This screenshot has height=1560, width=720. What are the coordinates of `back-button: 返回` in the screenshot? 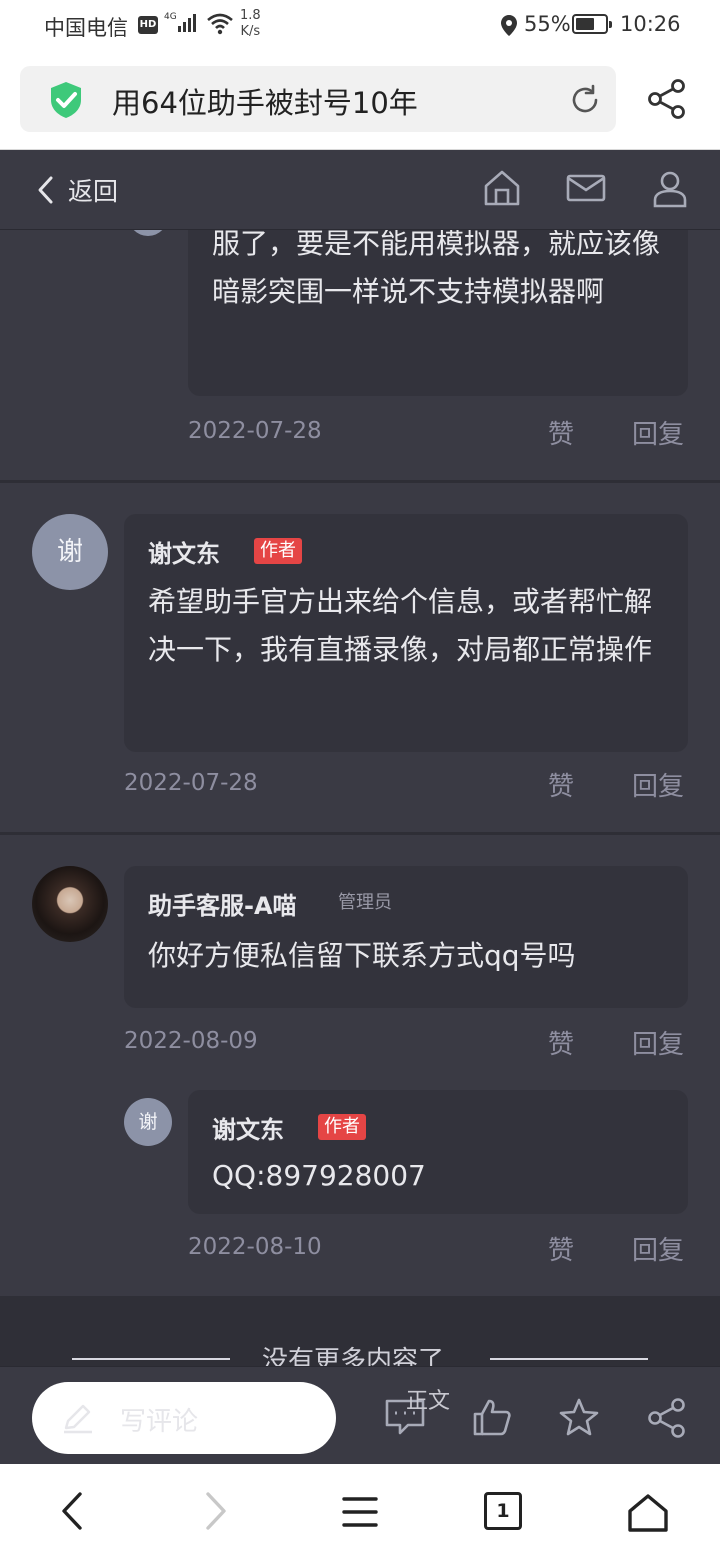 It's located at (77, 190).